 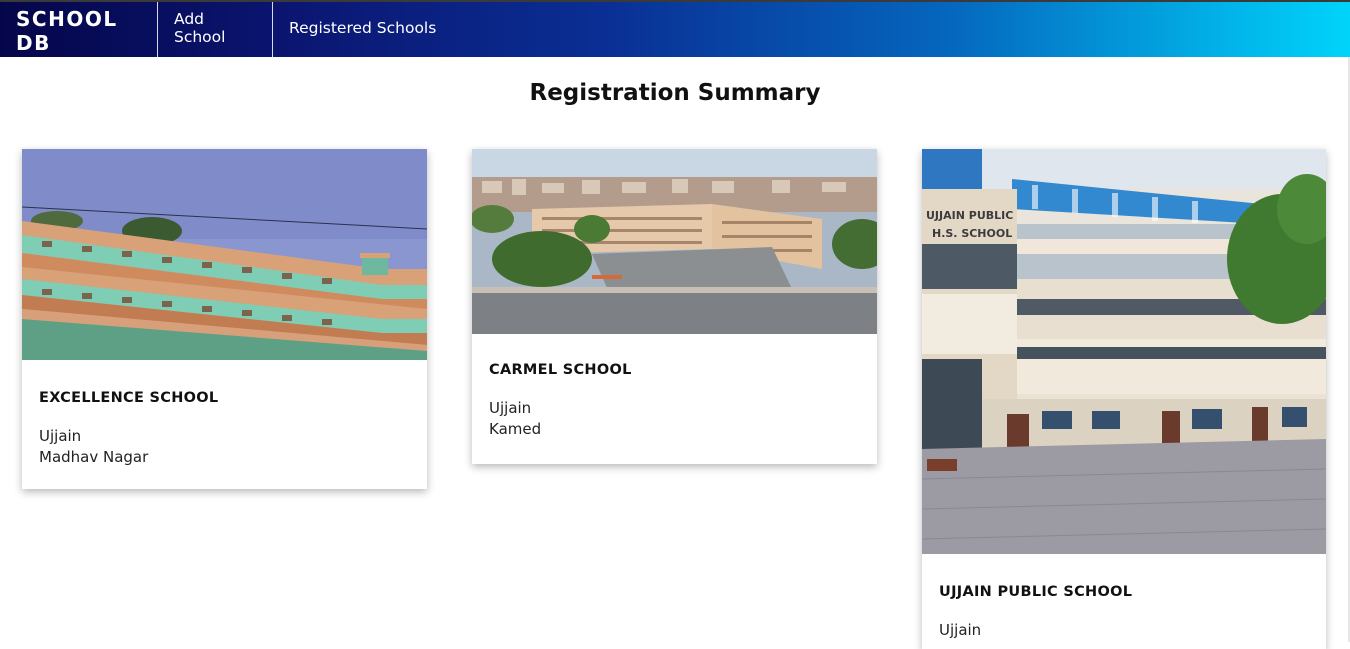 What do you see at coordinates (94, 457) in the screenshot?
I see `school-area: Madhav Nagar` at bounding box center [94, 457].